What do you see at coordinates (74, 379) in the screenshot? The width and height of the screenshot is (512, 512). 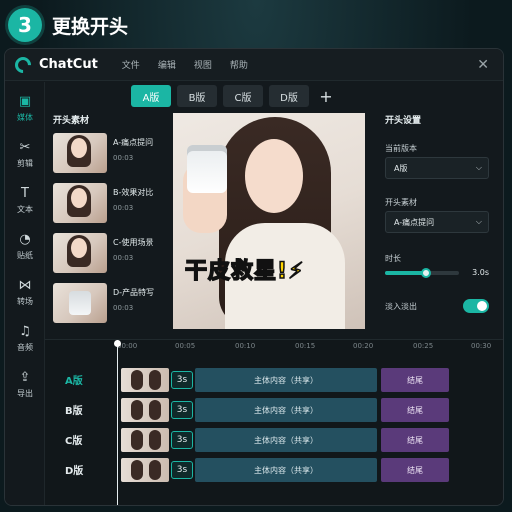 I see `track-label-a: A版` at bounding box center [74, 379].